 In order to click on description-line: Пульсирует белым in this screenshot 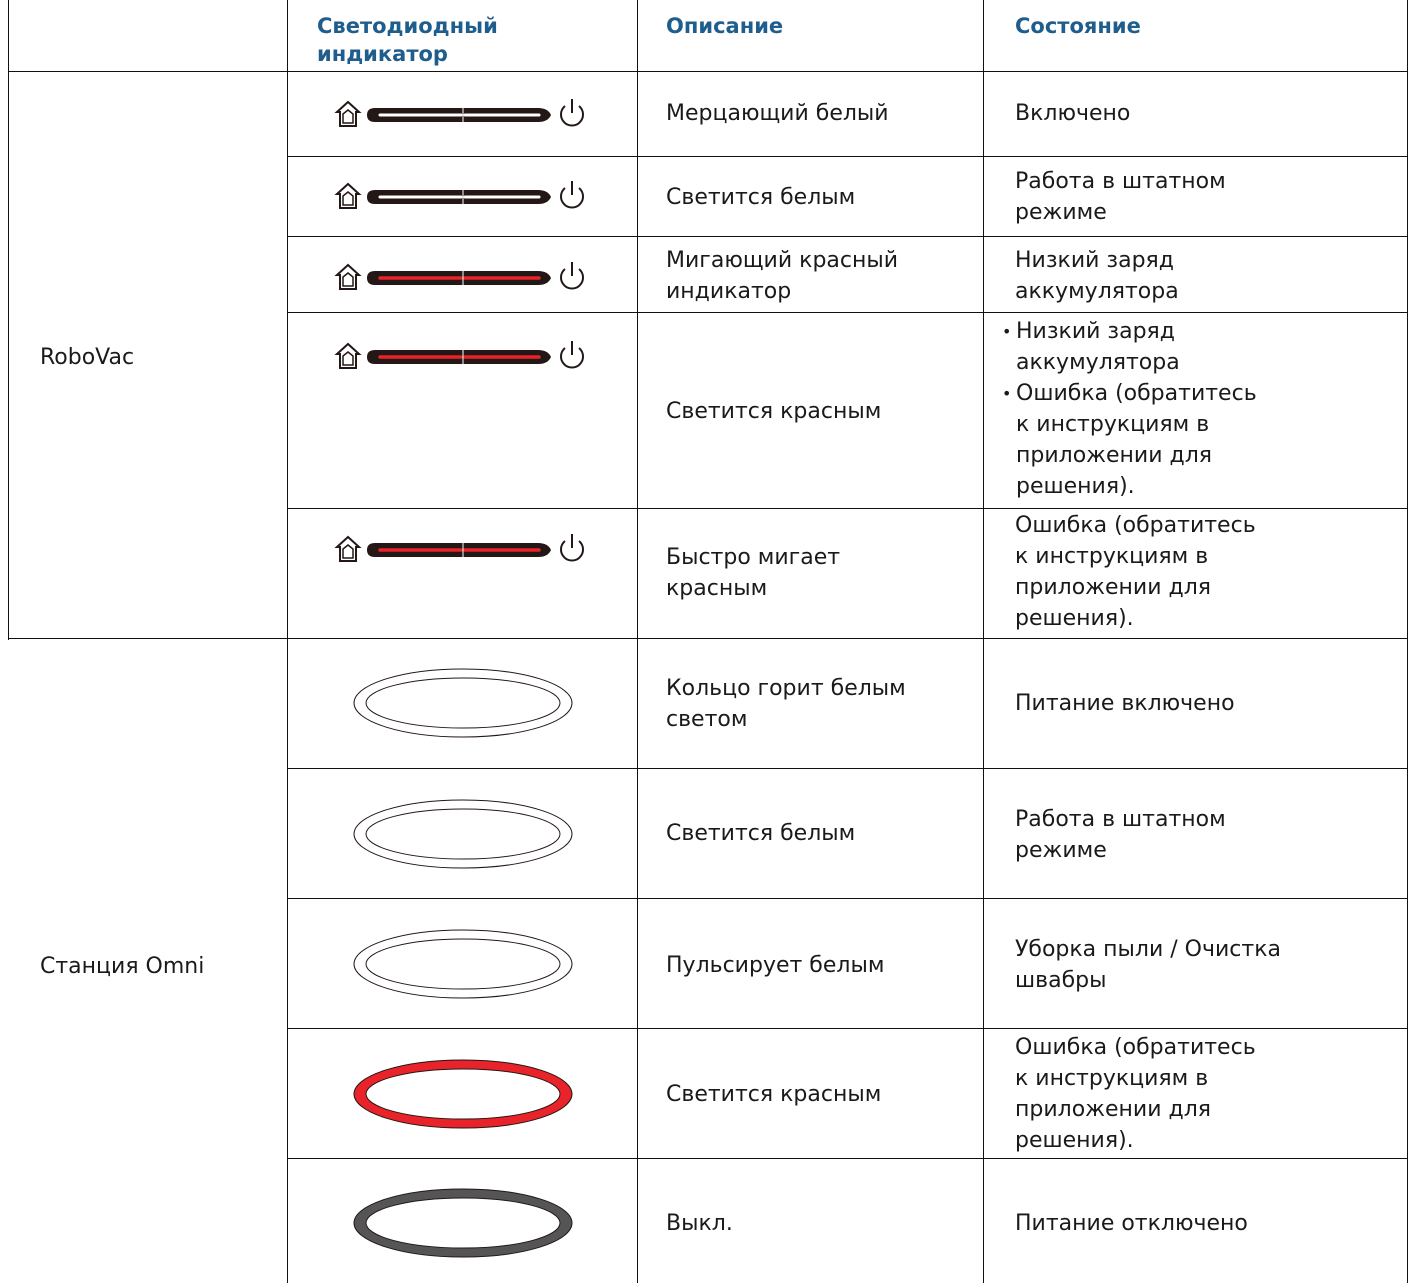, I will do `click(775, 965)`.